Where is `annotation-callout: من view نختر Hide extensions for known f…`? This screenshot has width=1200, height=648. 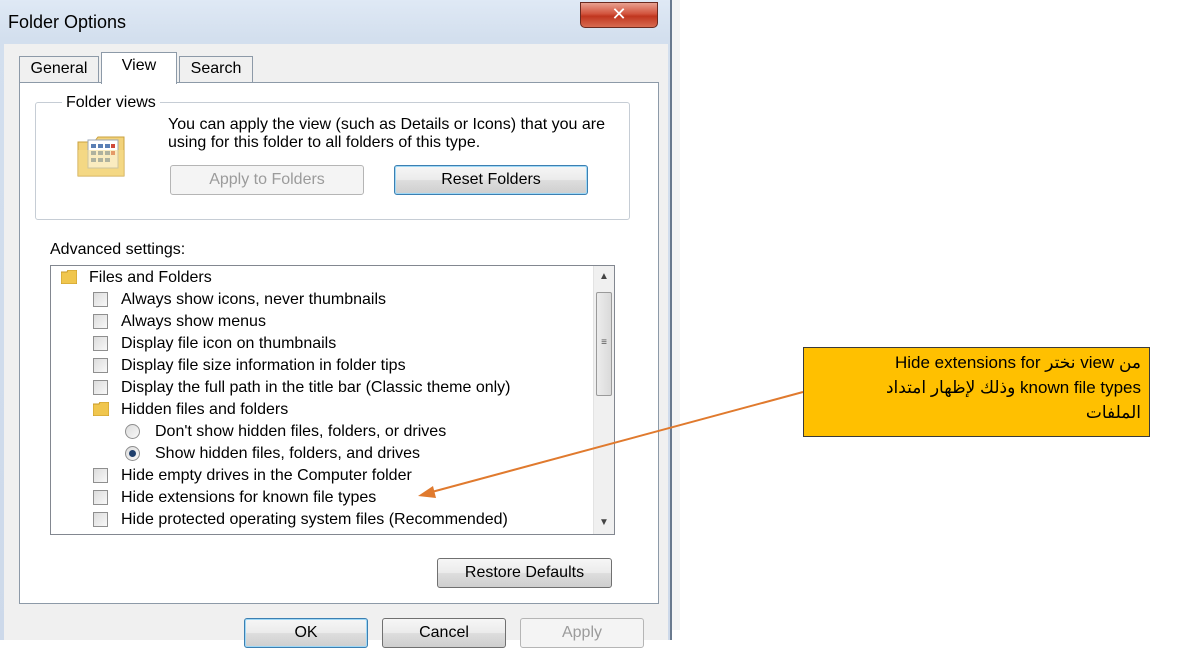 annotation-callout: من view نختر Hide extensions for known f… is located at coordinates (976, 392).